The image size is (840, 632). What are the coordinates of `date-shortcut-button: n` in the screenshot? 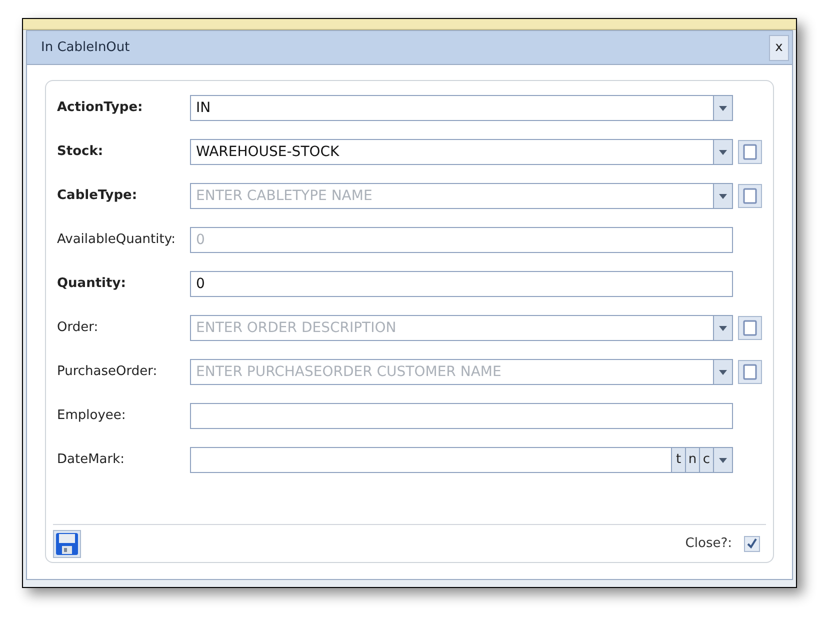 It's located at (692, 460).